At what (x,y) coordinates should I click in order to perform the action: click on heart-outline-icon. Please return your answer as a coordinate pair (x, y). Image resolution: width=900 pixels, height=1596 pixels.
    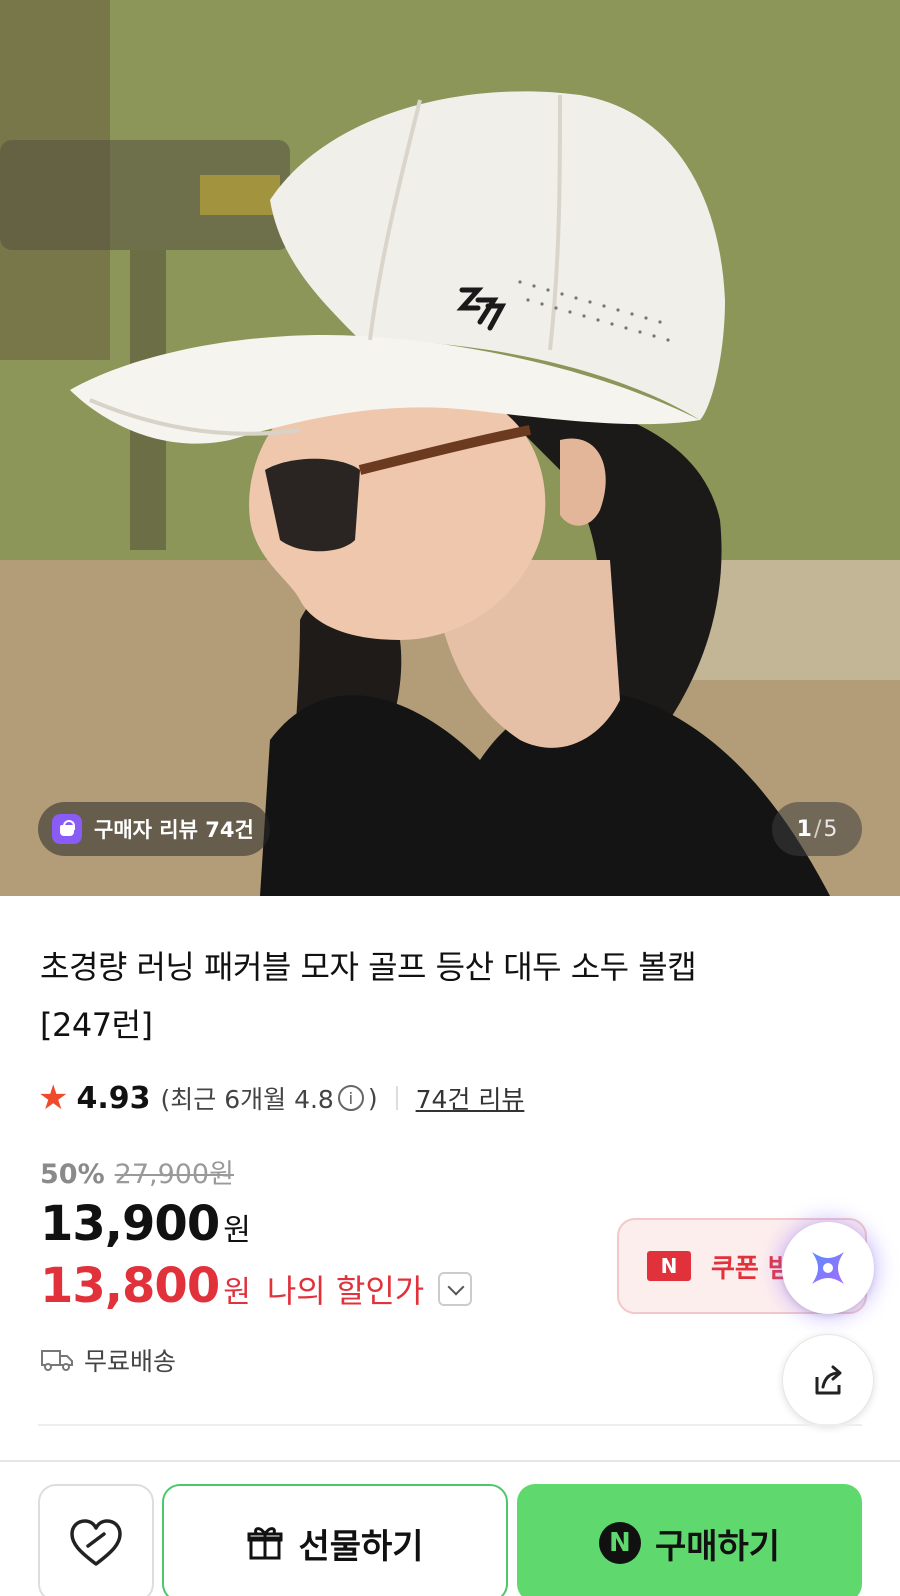
    Looking at the image, I should click on (96, 1542).